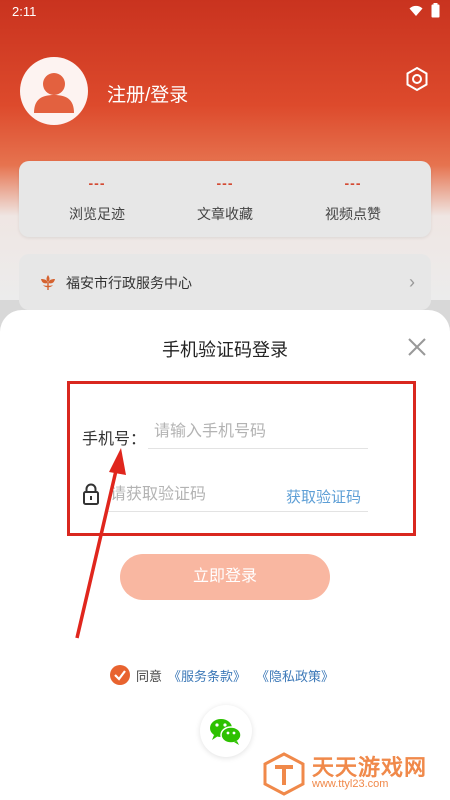 Image resolution: width=450 pixels, height=800 pixels. I want to click on battery-icon, so click(435, 10).